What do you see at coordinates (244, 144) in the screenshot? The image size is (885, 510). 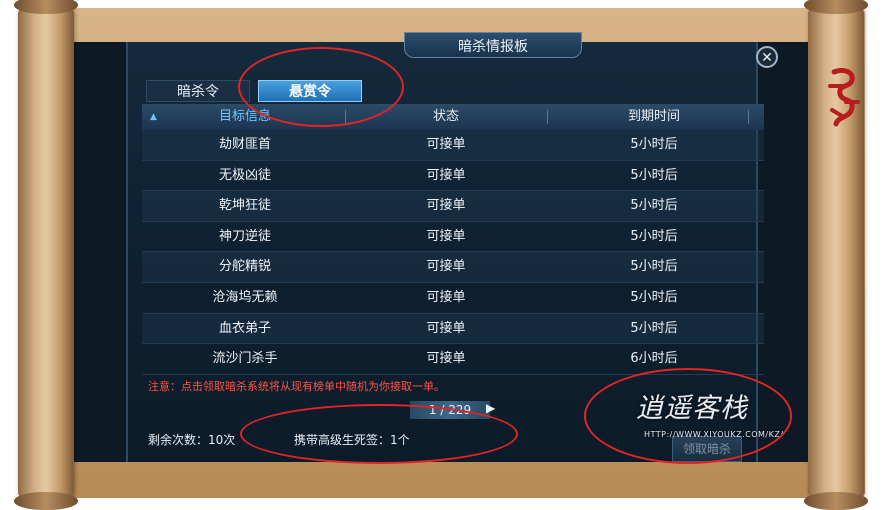 I see `target-cell: 劫财匪首` at bounding box center [244, 144].